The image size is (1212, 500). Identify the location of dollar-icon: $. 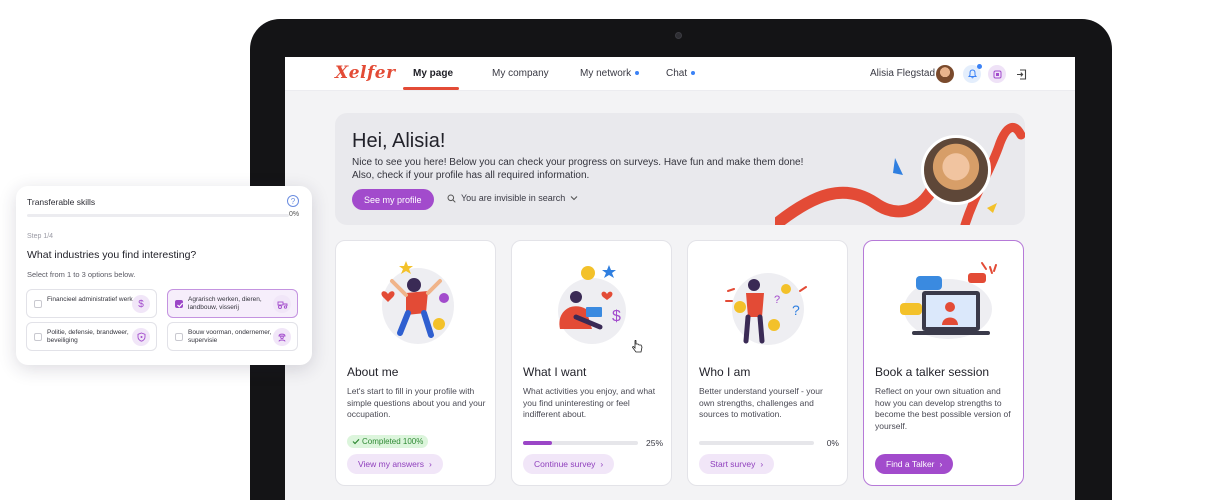
(141, 304).